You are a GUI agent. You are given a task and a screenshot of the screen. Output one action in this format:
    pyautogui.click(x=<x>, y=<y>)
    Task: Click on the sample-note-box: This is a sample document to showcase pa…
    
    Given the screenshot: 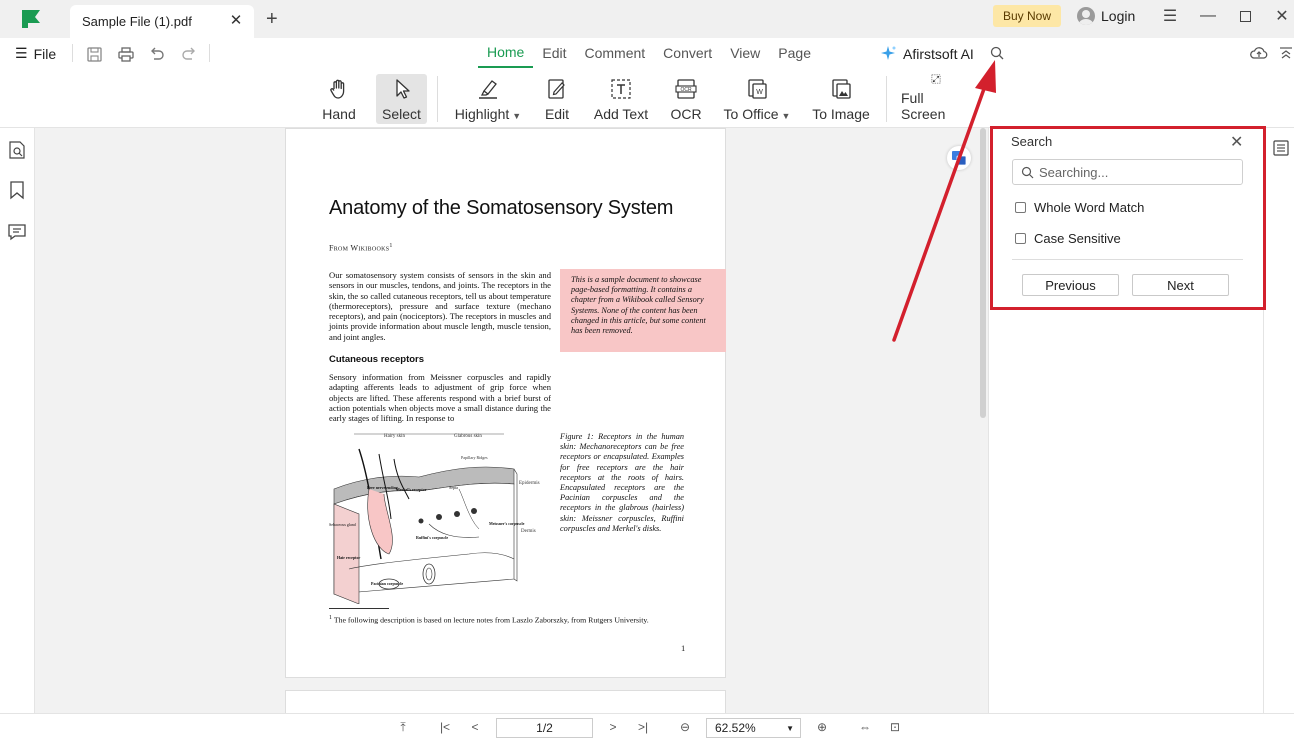 What is the action you would take?
    pyautogui.click(x=643, y=310)
    